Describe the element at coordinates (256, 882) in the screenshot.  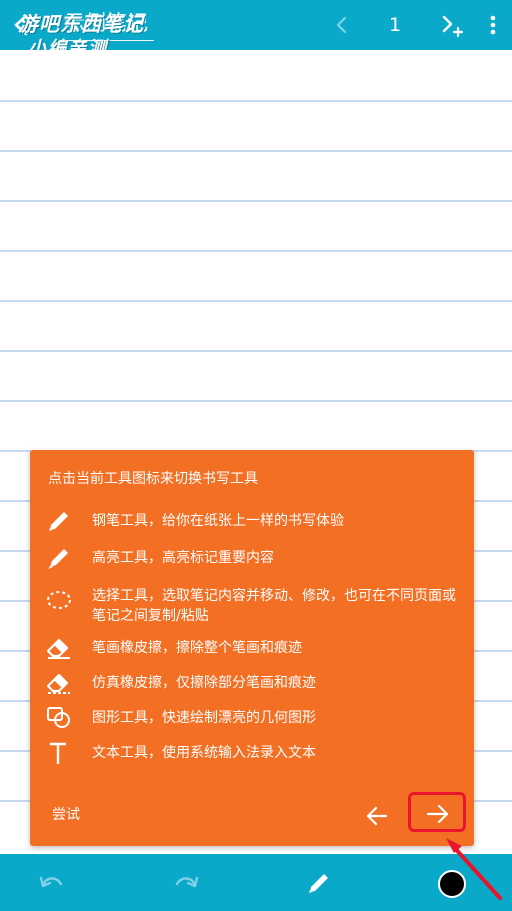
I see `bottom-toolbar` at that location.